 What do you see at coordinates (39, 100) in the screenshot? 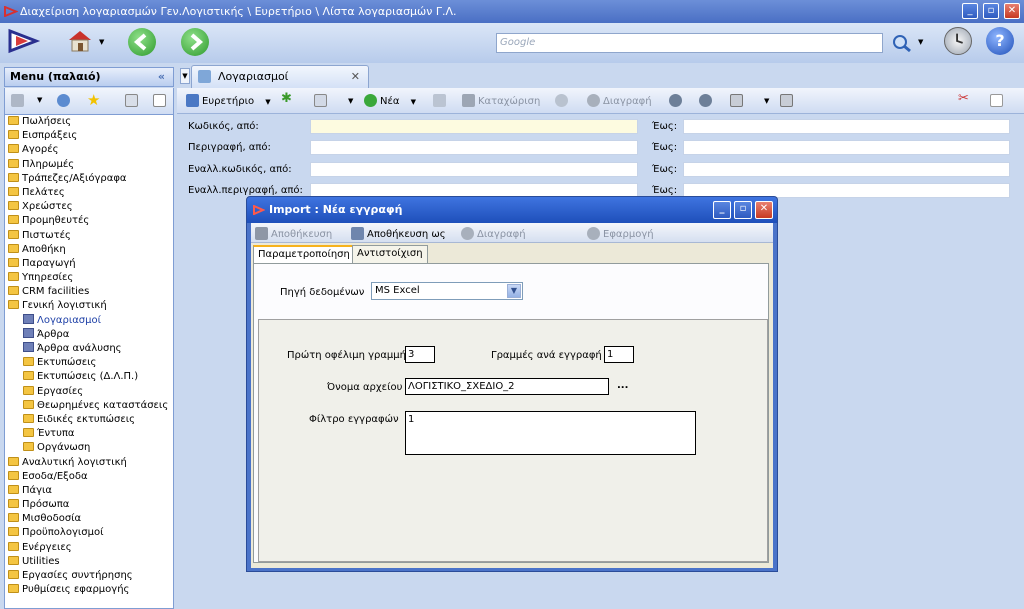
I see `dropdown-icon: ▼` at bounding box center [39, 100].